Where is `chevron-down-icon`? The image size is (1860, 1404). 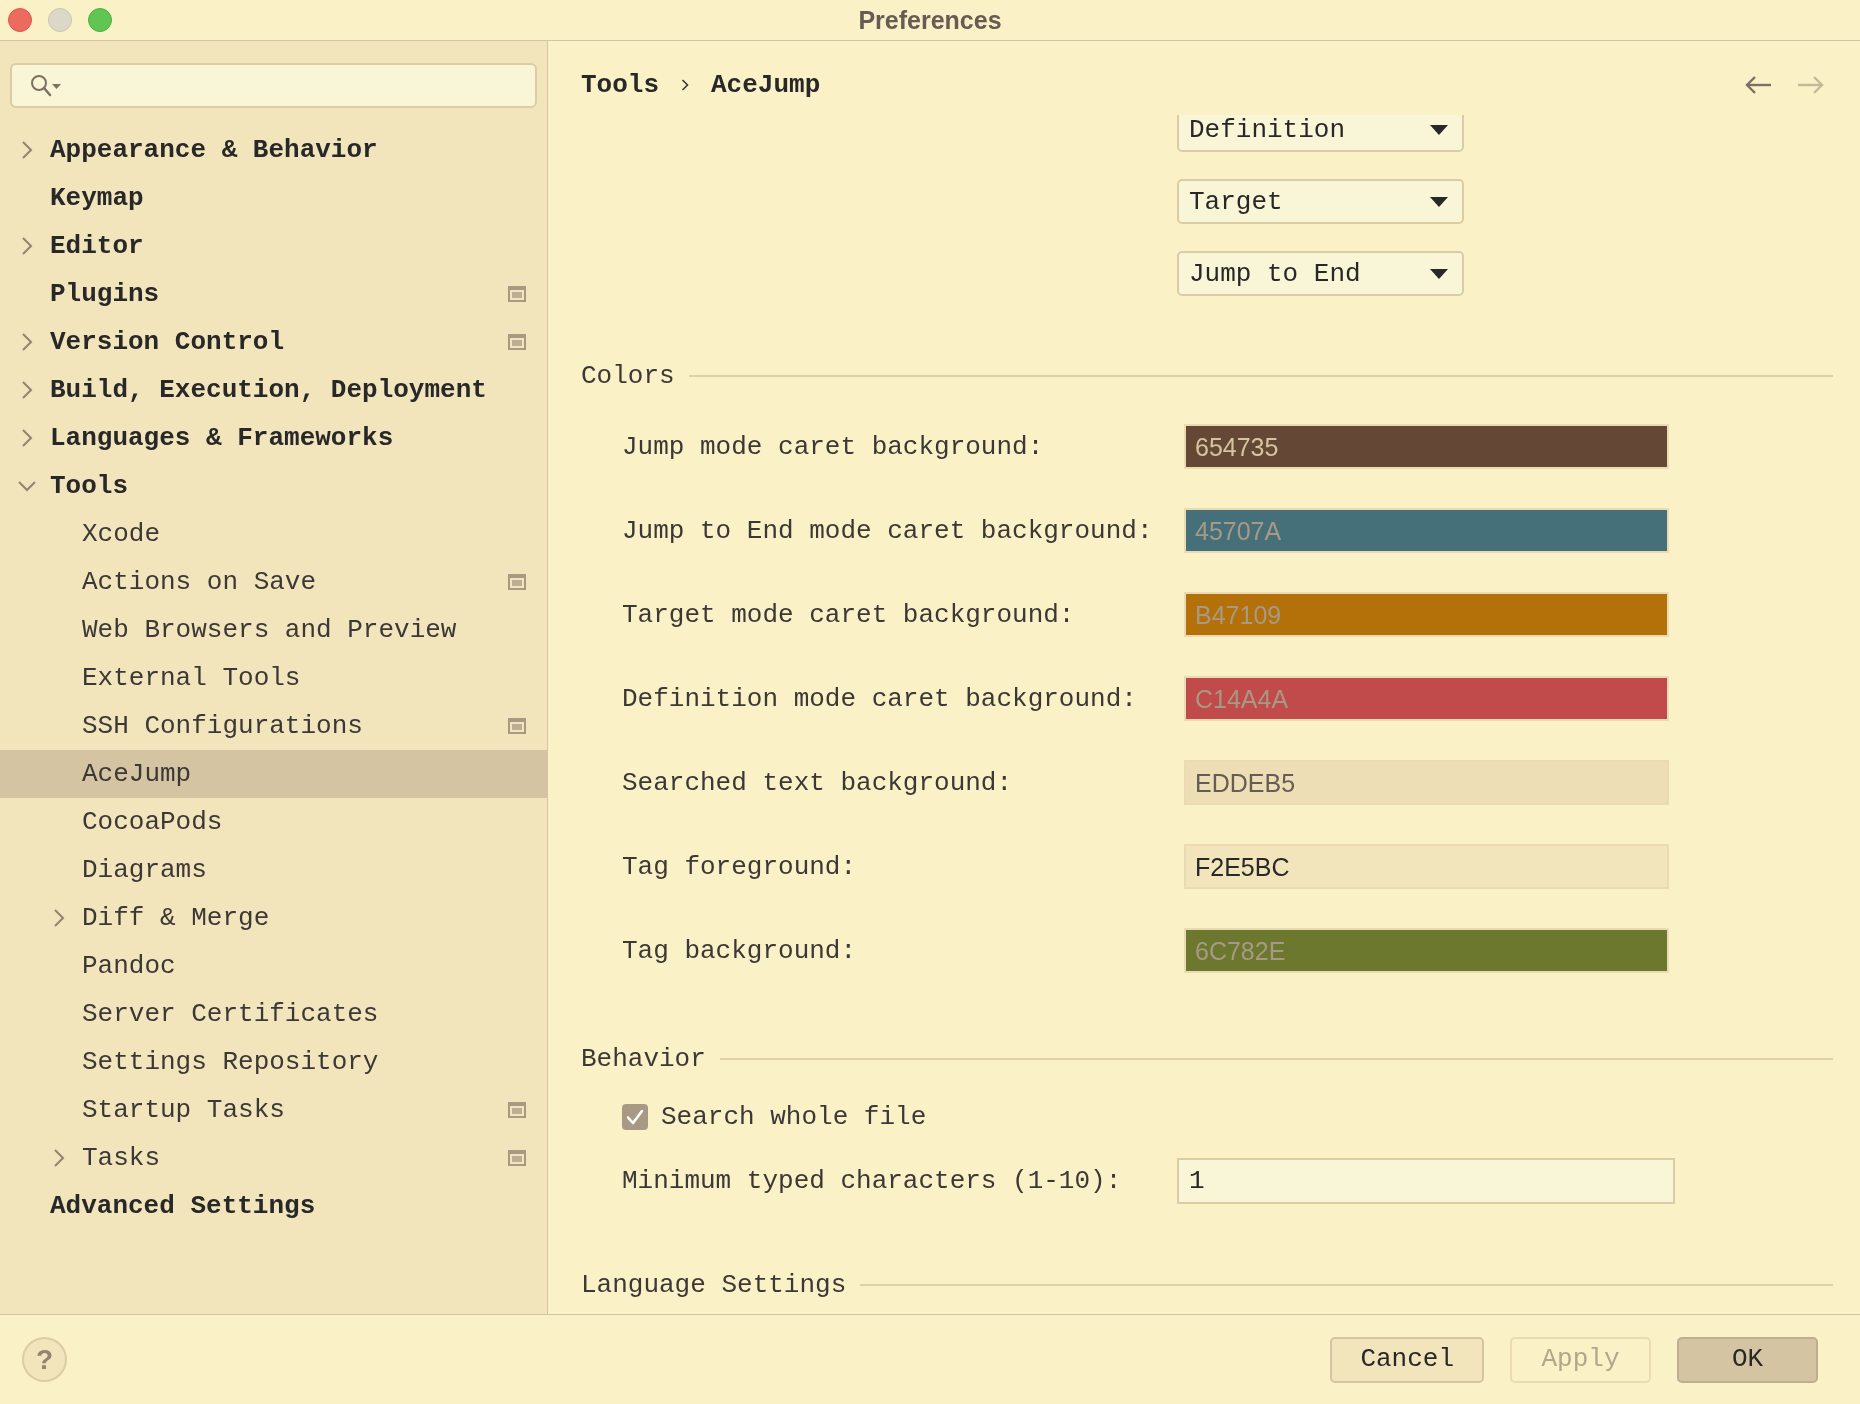 chevron-down-icon is located at coordinates (27, 486).